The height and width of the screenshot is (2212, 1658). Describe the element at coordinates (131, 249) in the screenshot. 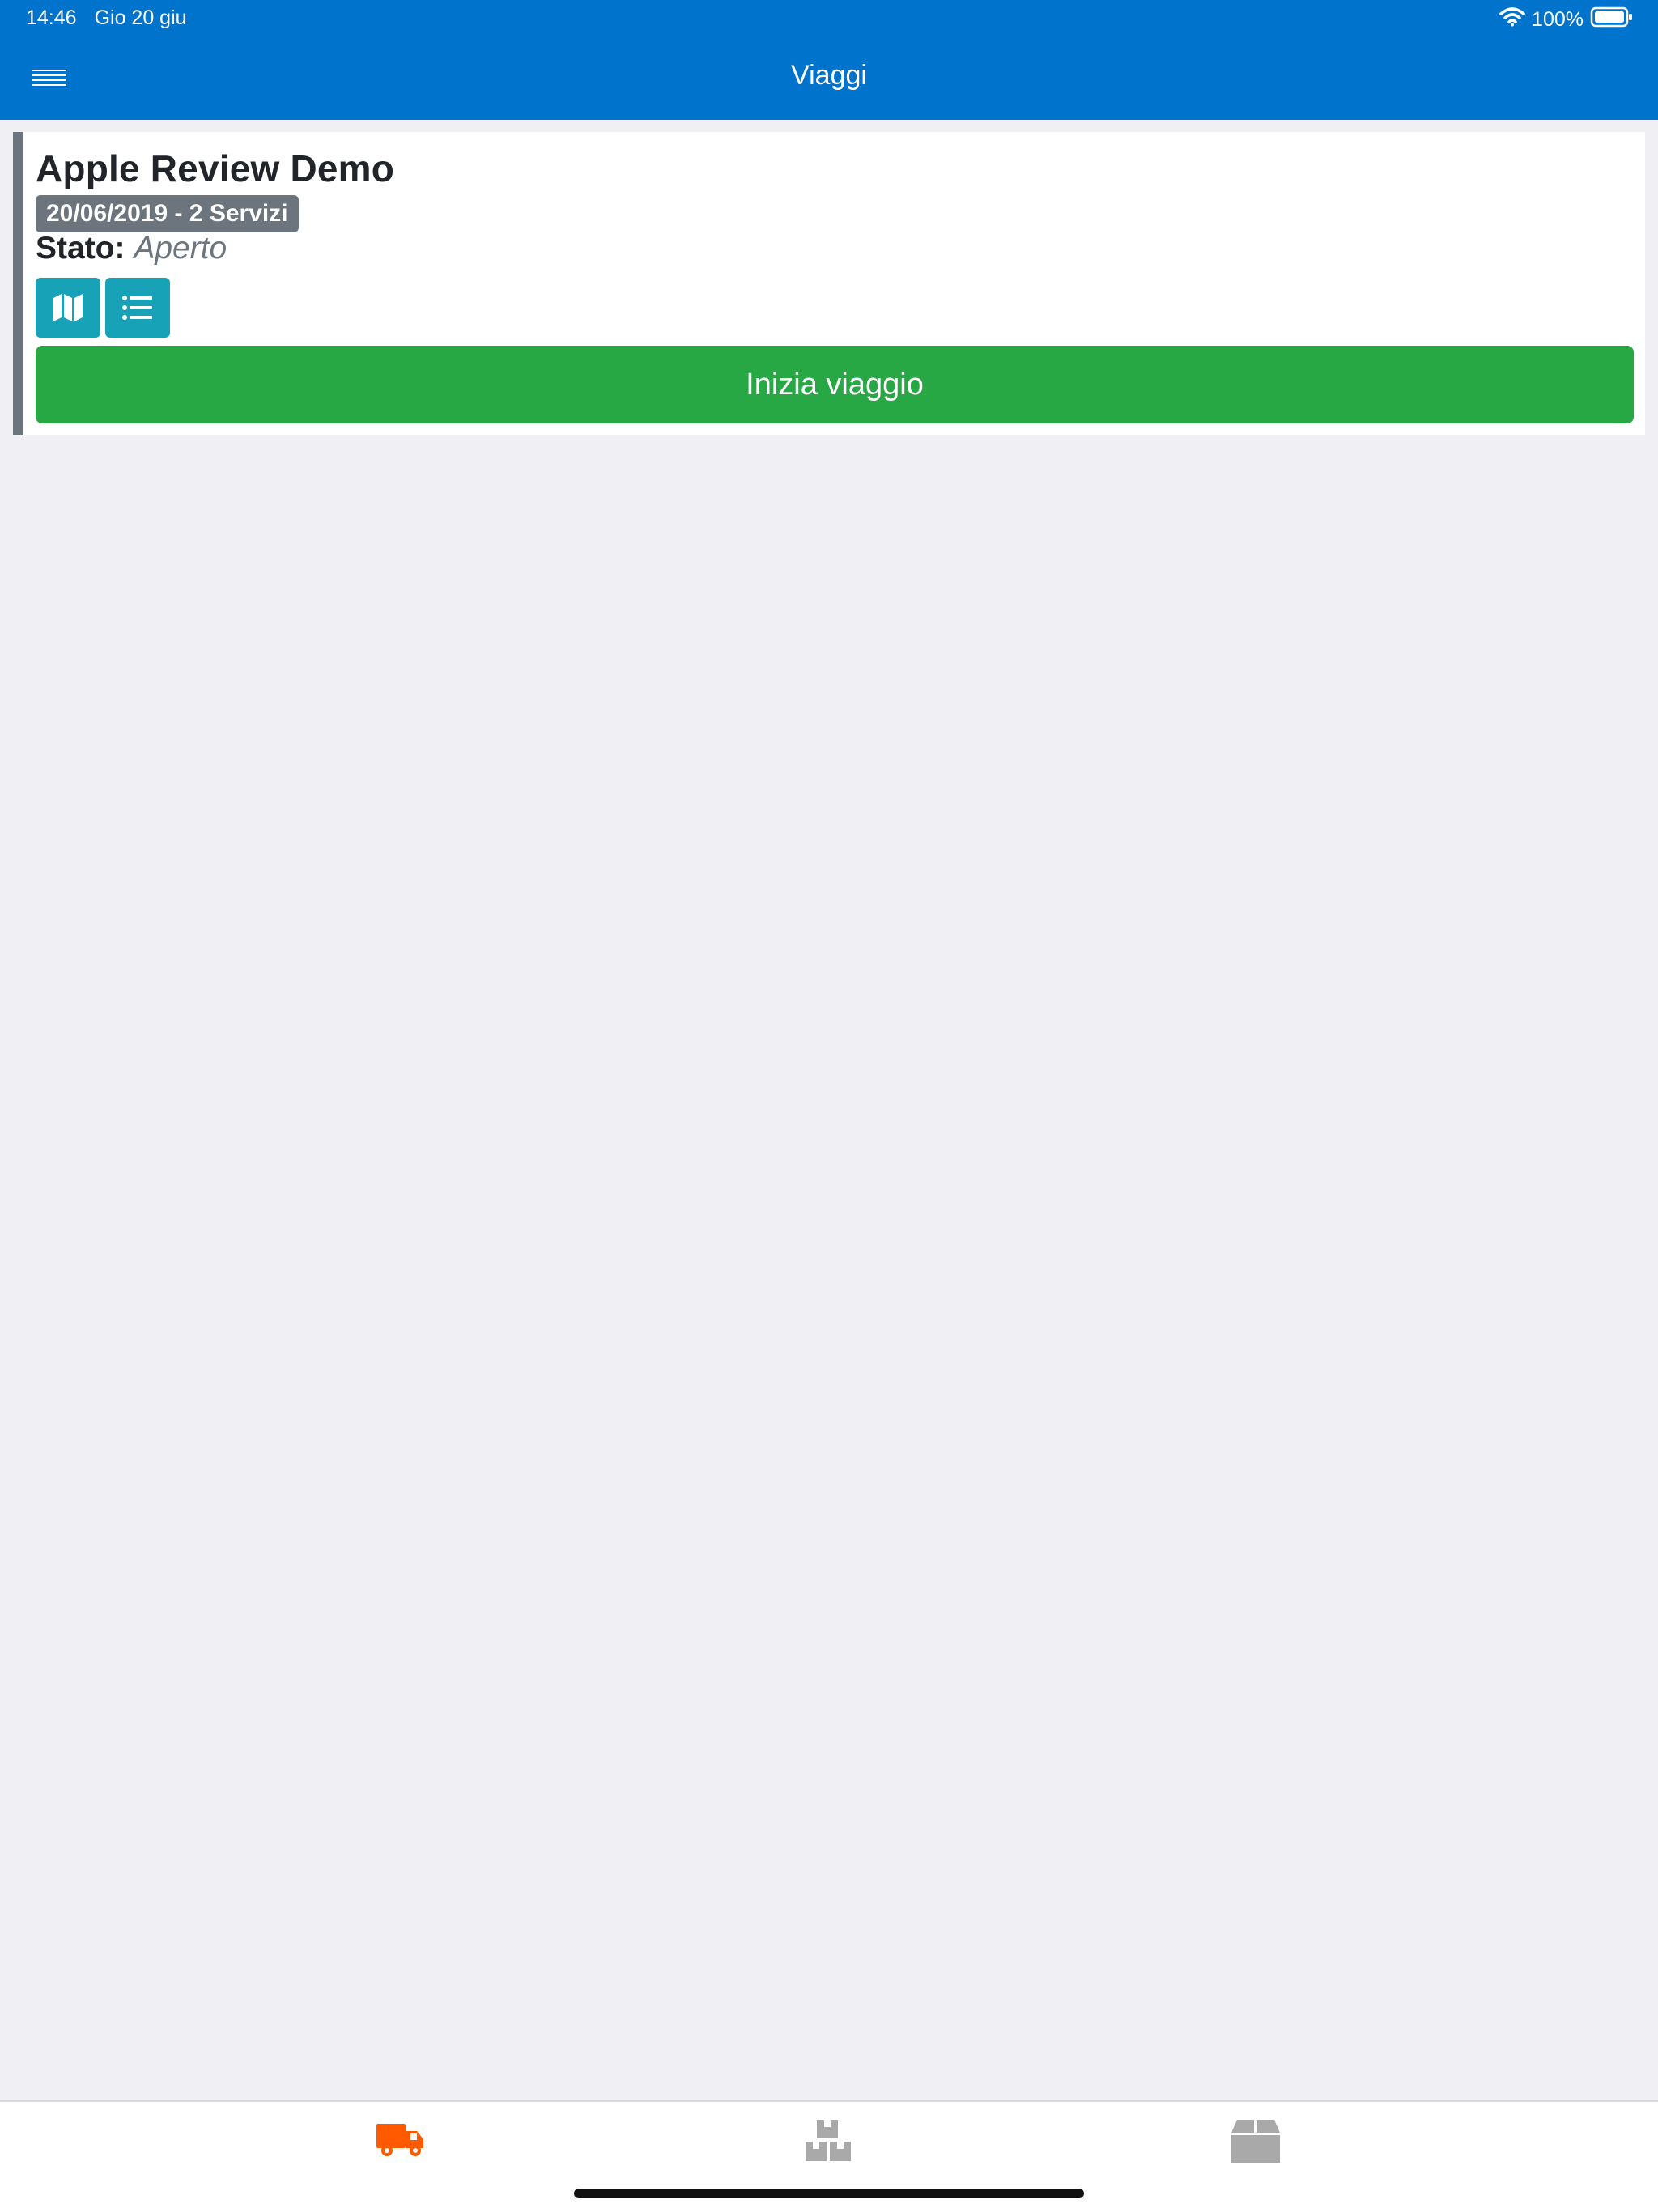

I see `trip-status: Stato: Aperto` at that location.